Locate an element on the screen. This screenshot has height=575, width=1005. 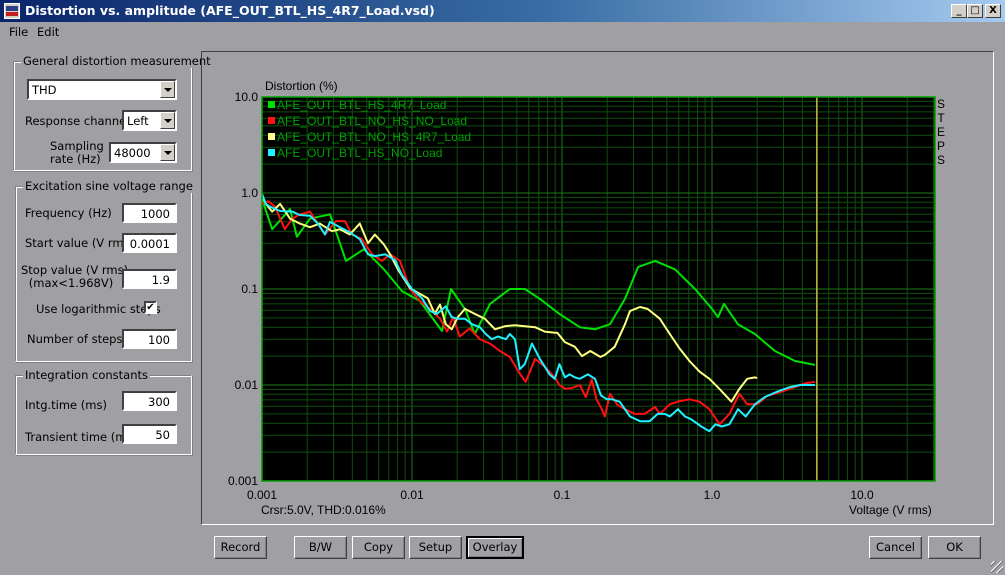
x-tick-label: 0.1 is located at coordinates (562, 495).